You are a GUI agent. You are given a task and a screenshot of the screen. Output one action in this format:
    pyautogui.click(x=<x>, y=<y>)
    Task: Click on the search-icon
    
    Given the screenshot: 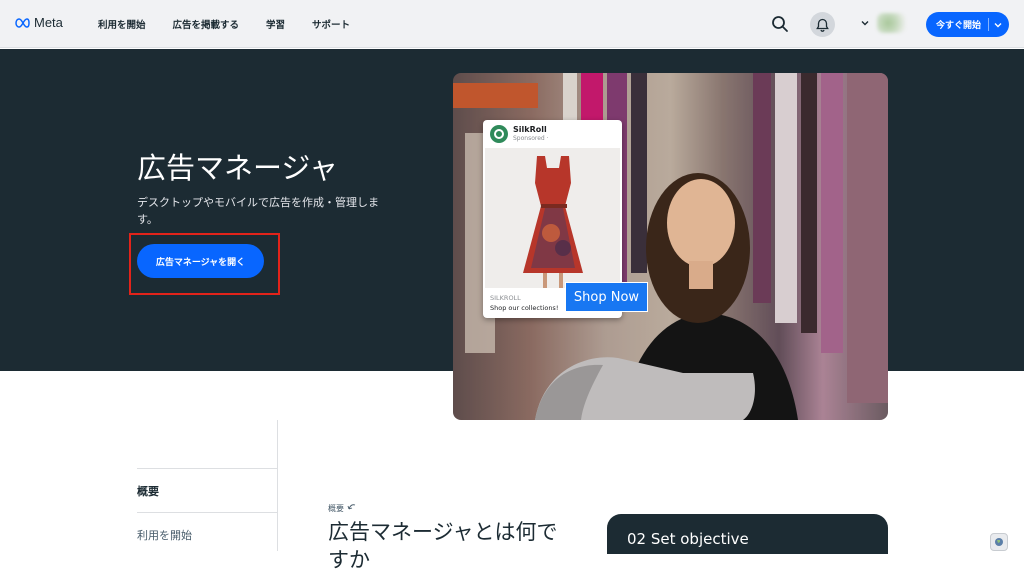 What is the action you would take?
    pyautogui.click(x=780, y=24)
    